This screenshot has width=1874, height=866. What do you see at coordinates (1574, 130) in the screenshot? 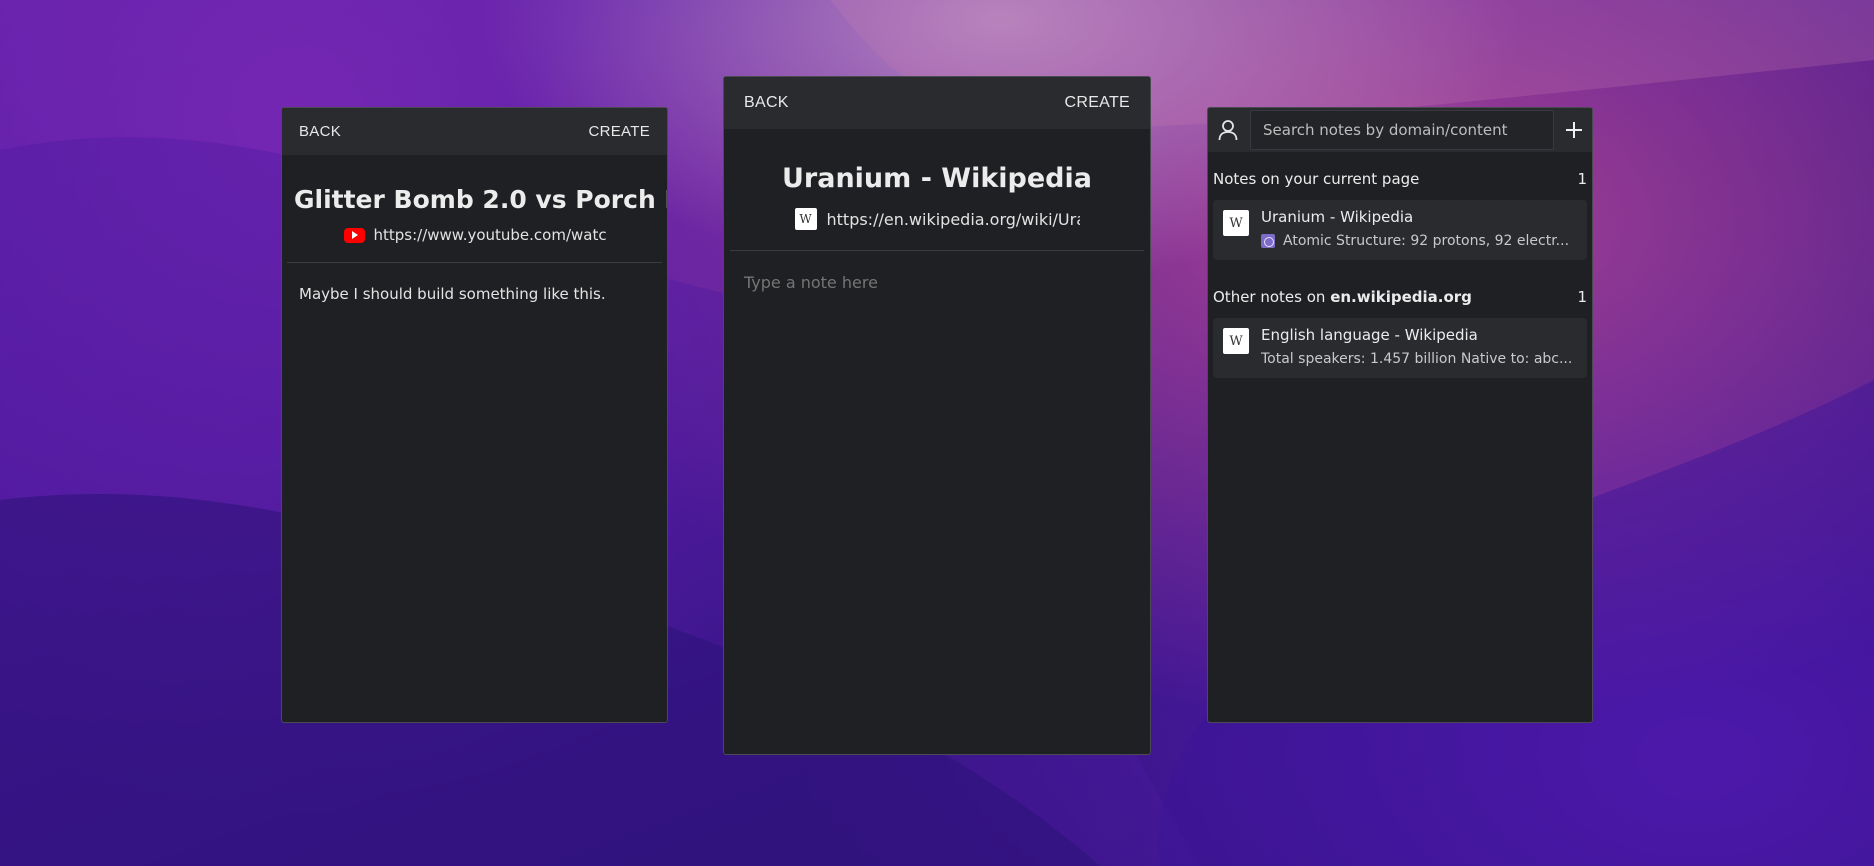
I see `plus-icon` at bounding box center [1574, 130].